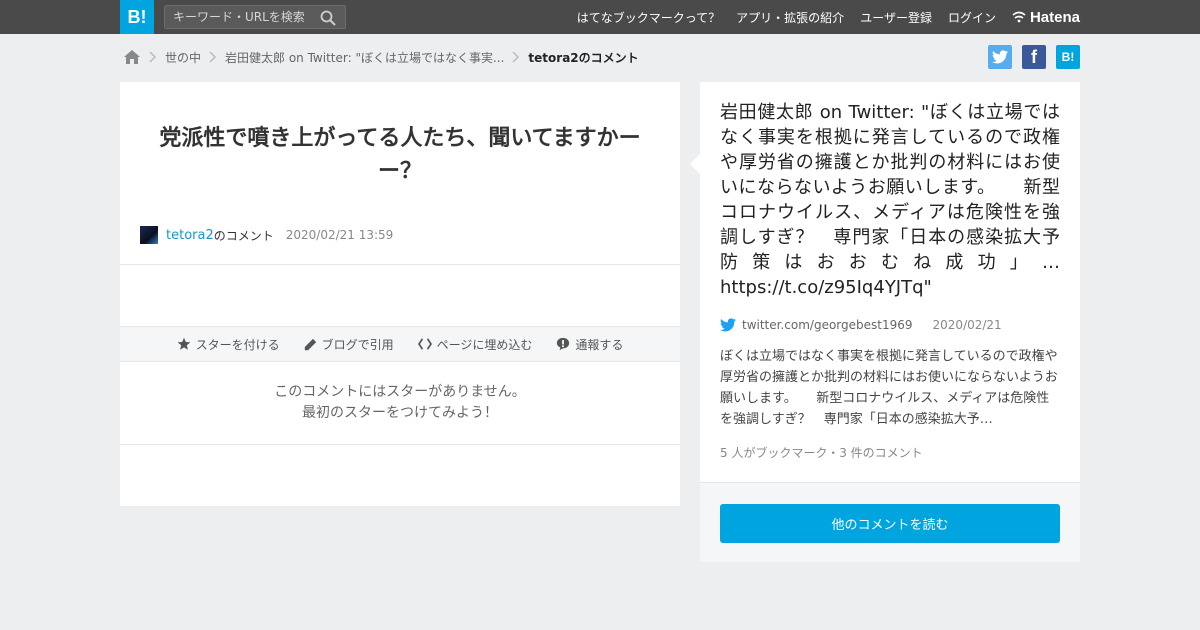 Image resolution: width=1200 pixels, height=630 pixels. I want to click on entry-source-domain: twitter.com/georgebest1969, so click(827, 325).